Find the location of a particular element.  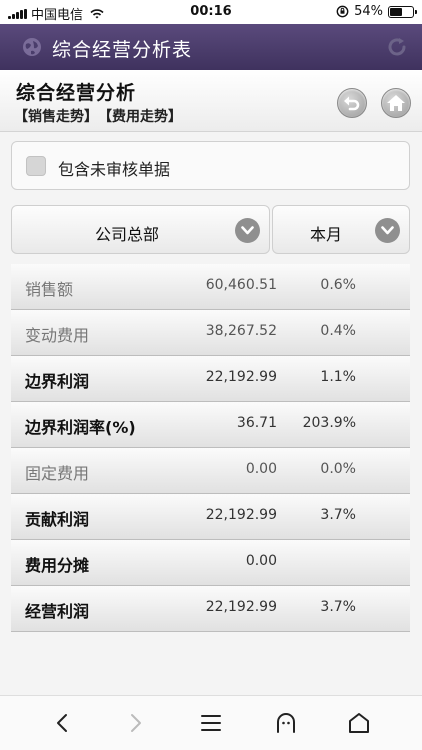

table-row: 边界利润率(%) 36.71 203.9% is located at coordinates (210, 425).